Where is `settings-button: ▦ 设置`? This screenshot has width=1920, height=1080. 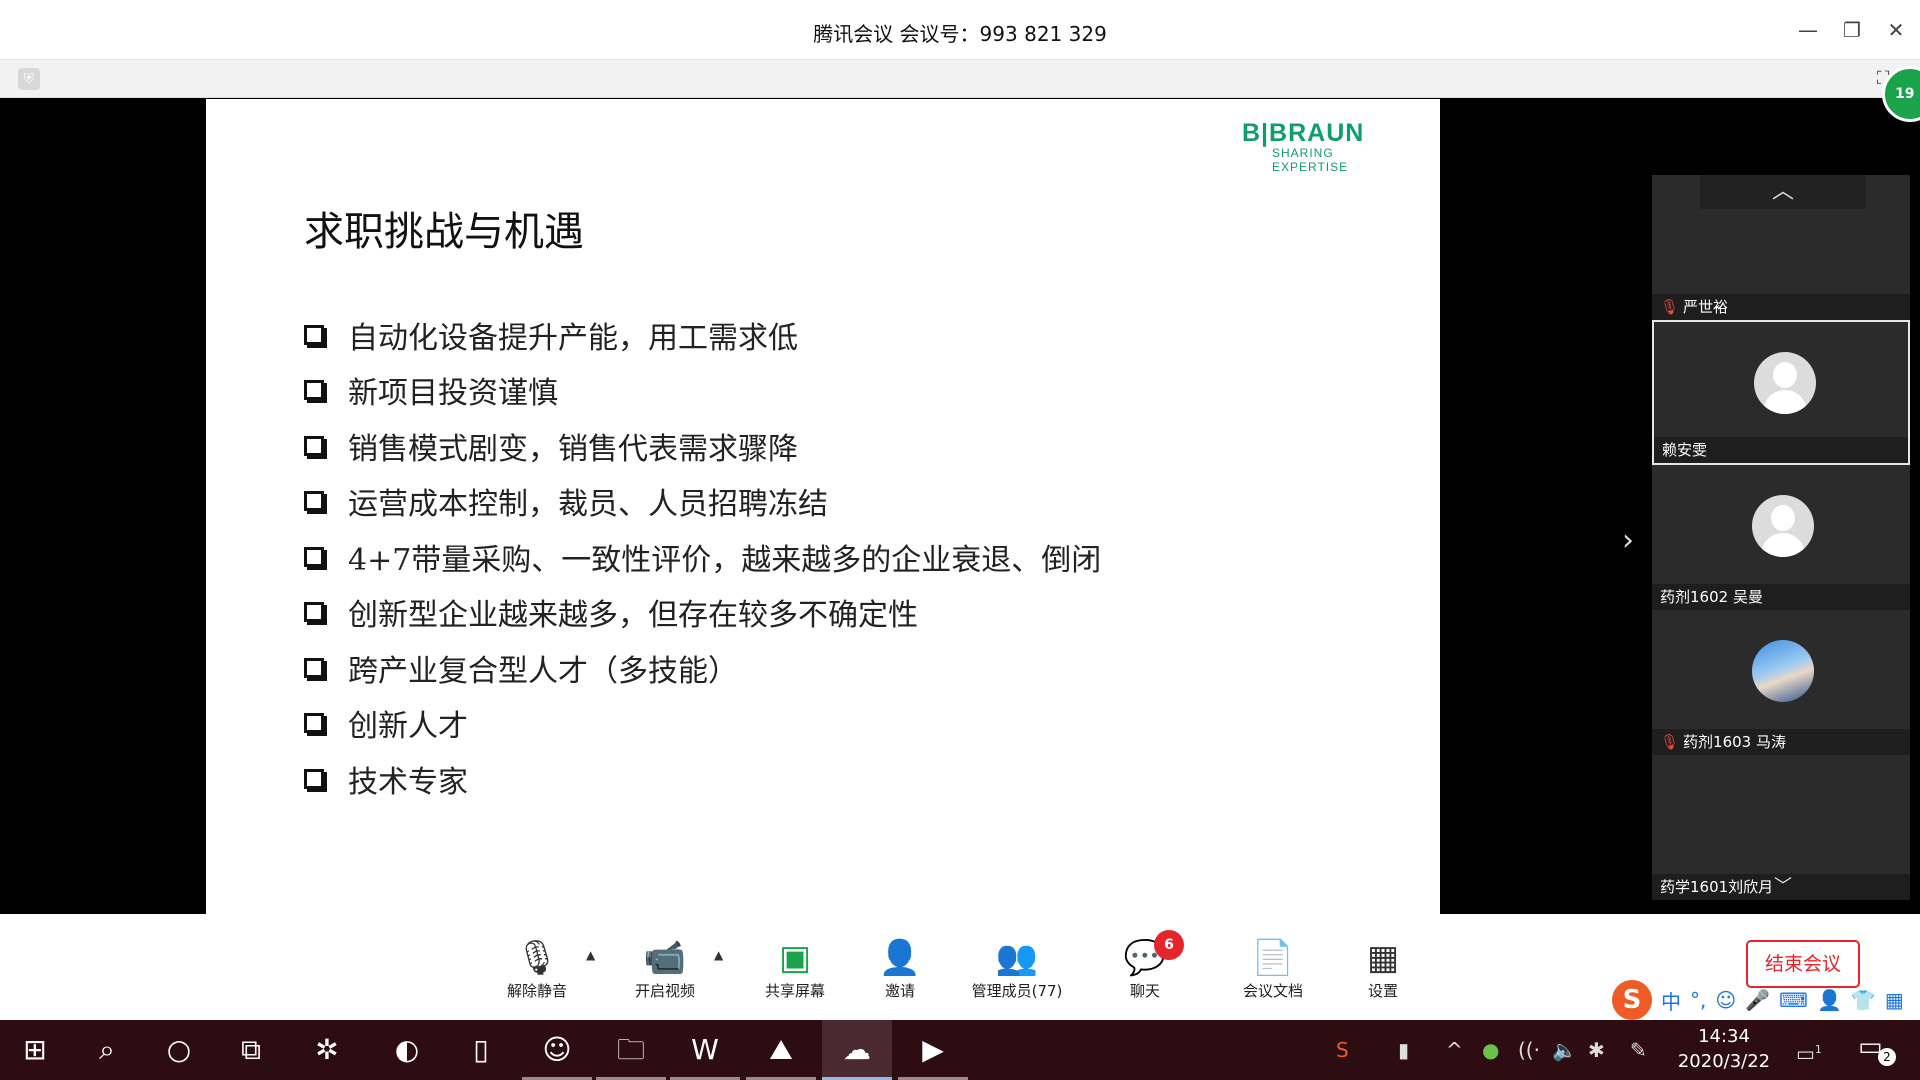 settings-button: ▦ 设置 is located at coordinates (1383, 968).